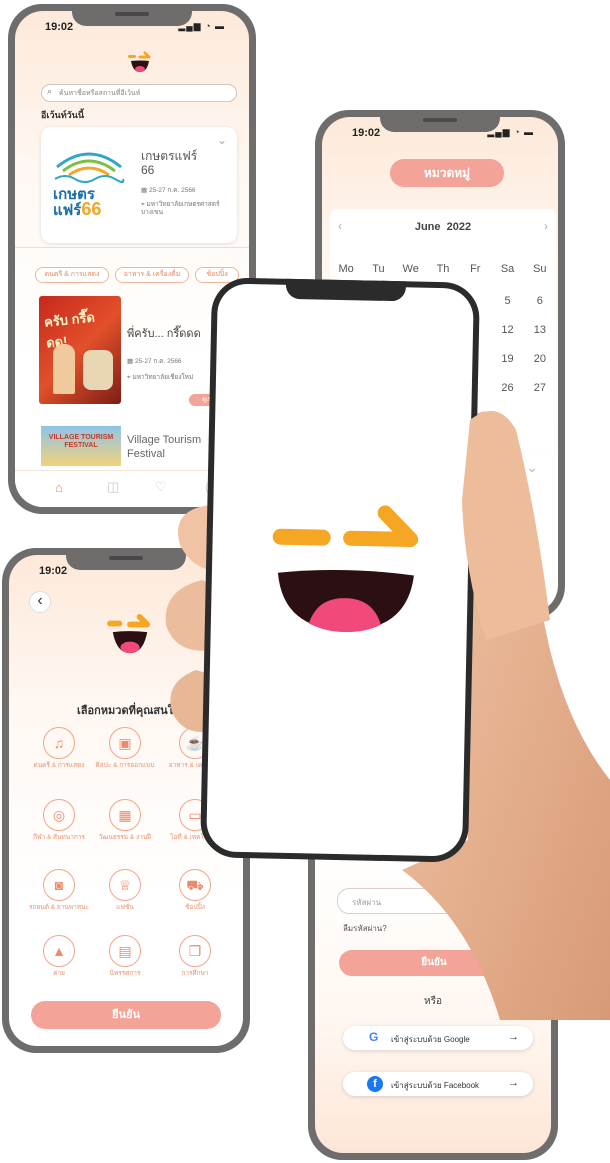 Image resolution: width=610 pixels, height=1163 pixels. Describe the element at coordinates (160, 377) in the screenshot. I see `event2-location: ⌖ มหาวิทยาลัยเชียงใหม่` at that location.